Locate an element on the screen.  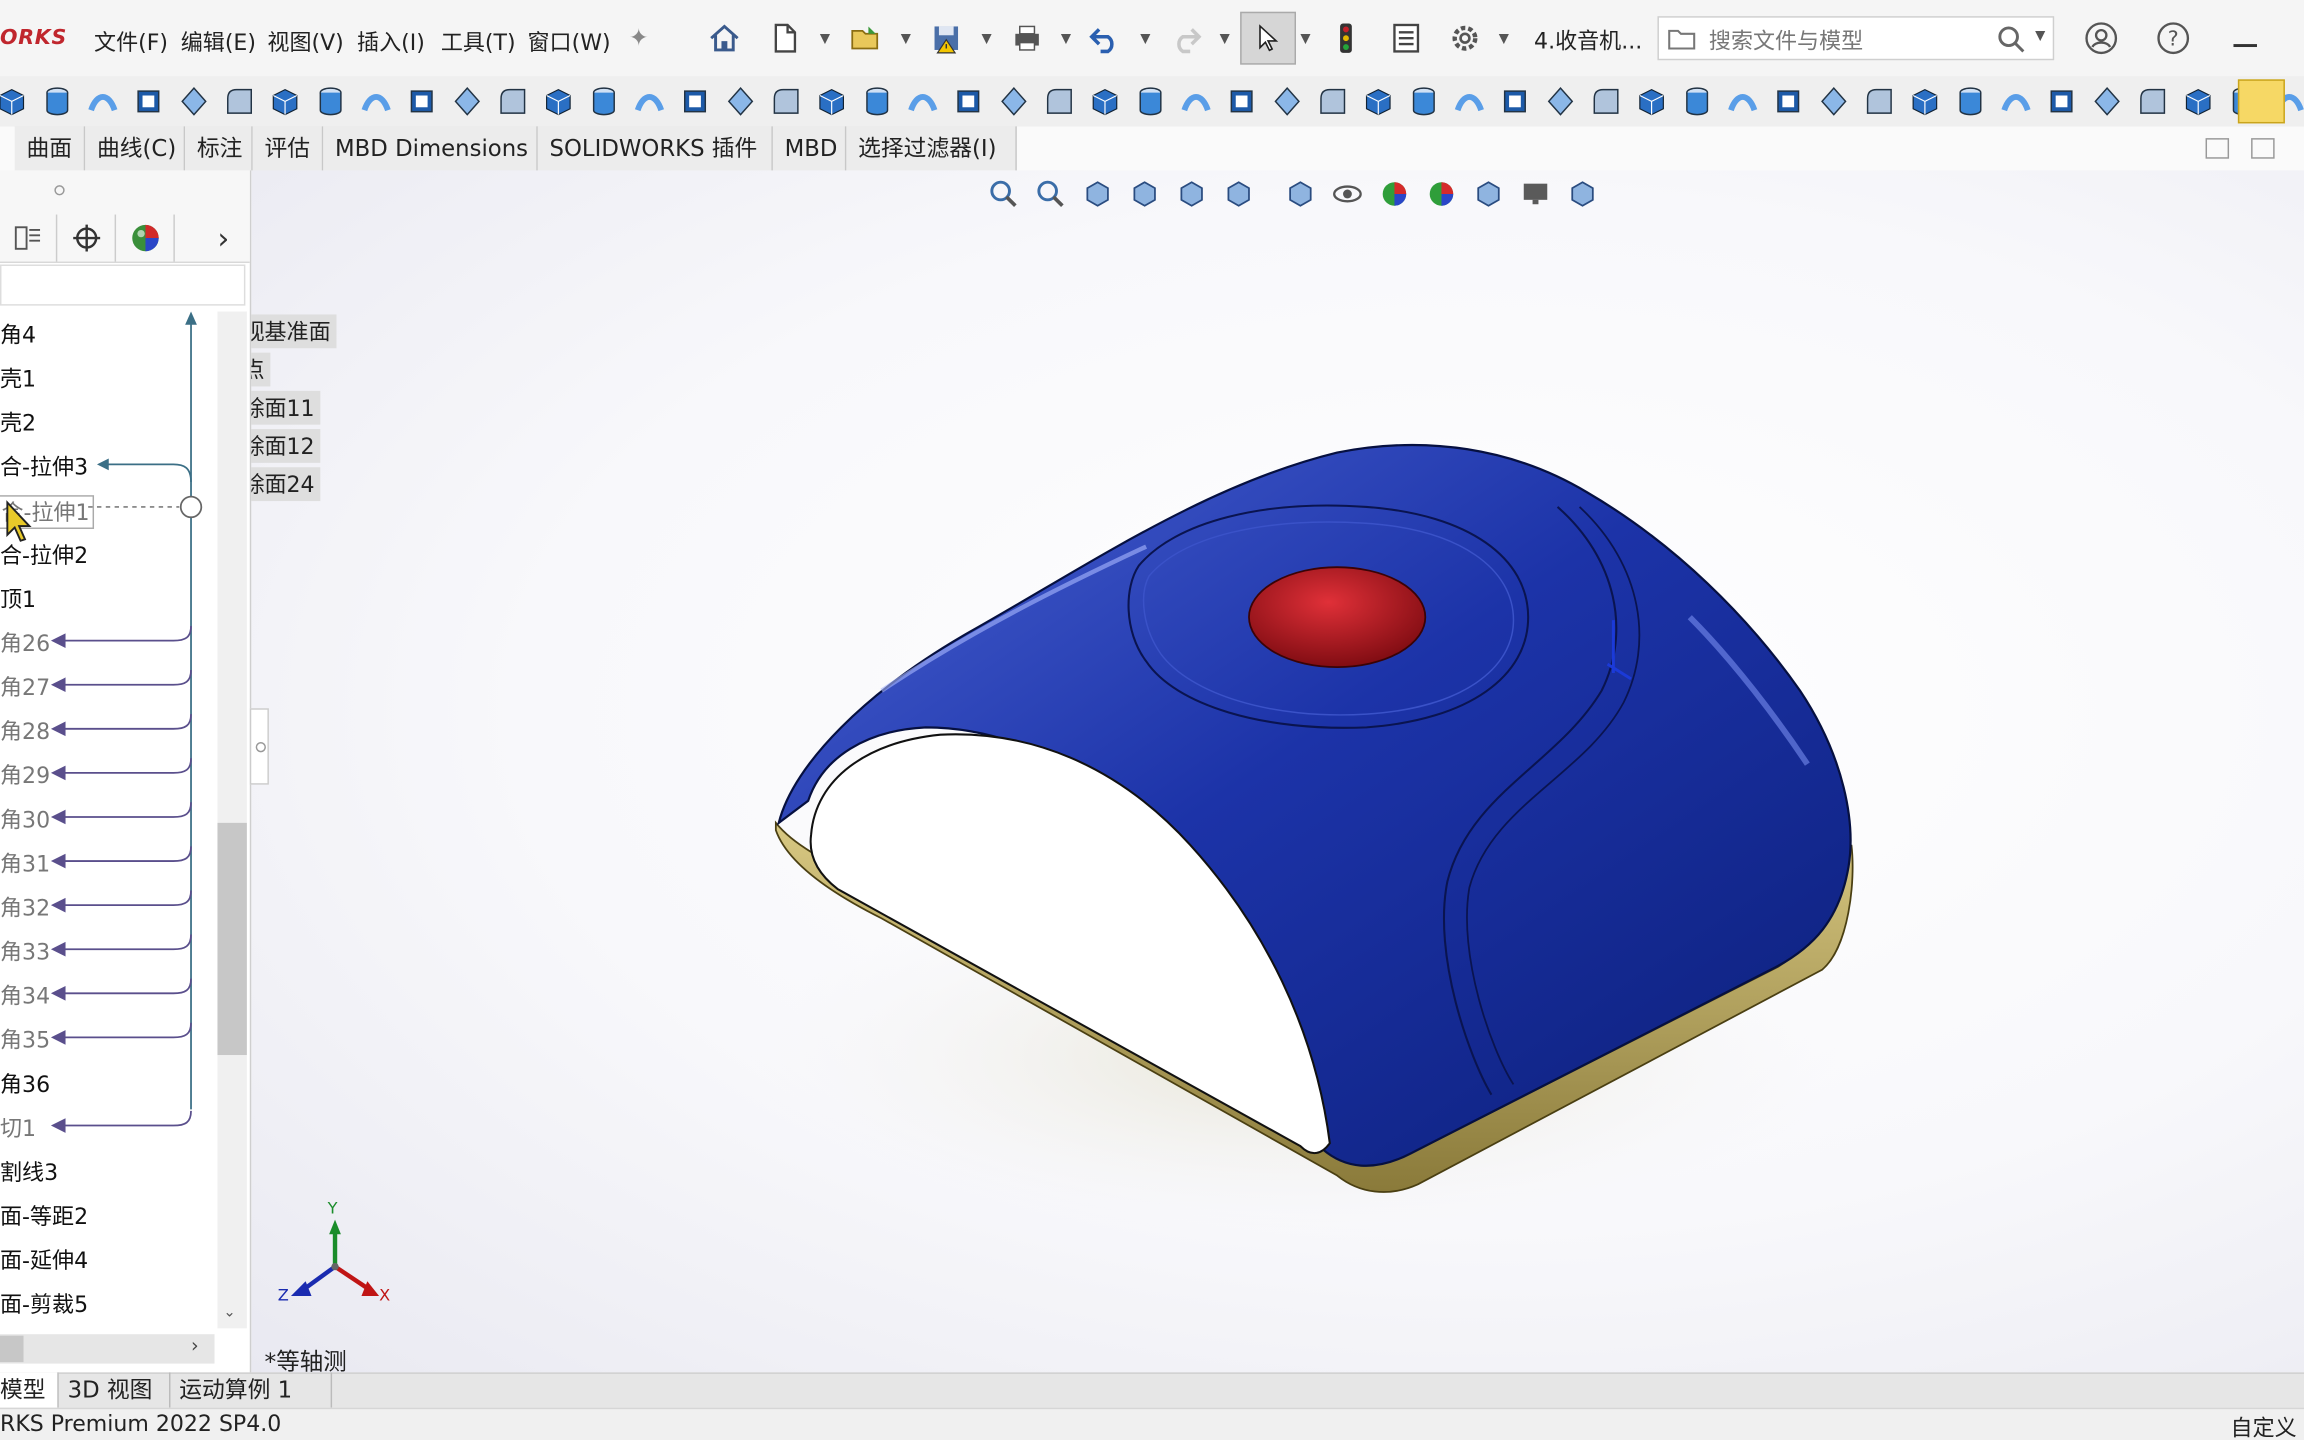
tree-item: 面-剪裁5 is located at coordinates (44, 1304).